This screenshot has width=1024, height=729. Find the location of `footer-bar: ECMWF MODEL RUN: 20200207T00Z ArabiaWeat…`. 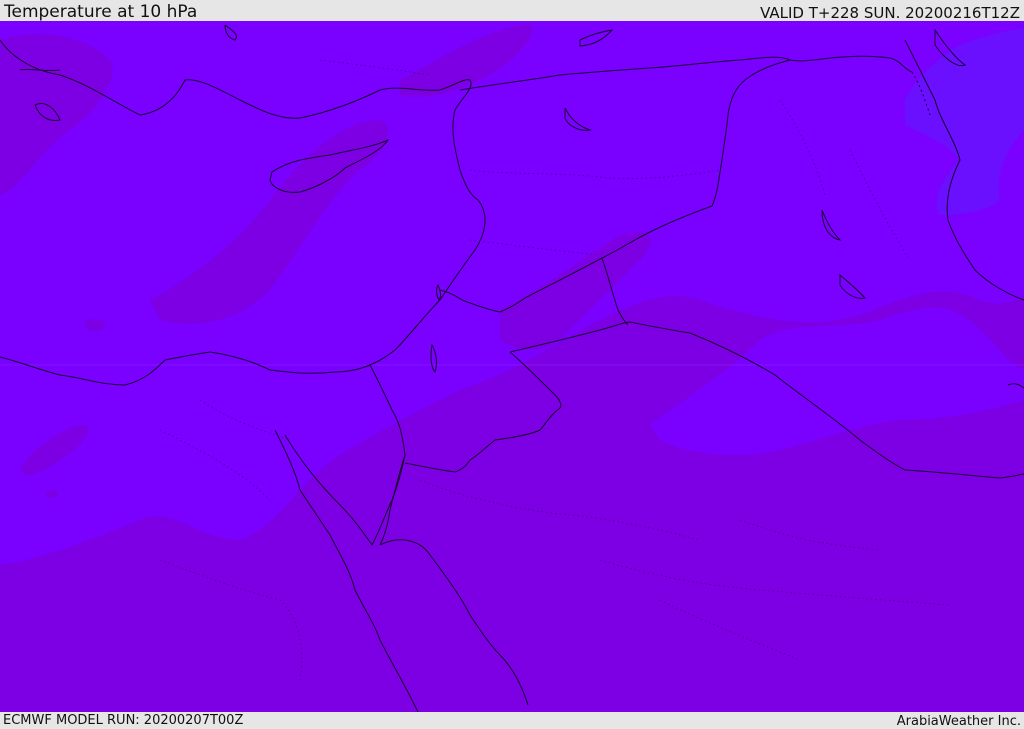

footer-bar: ECMWF MODEL RUN: 20200207T00Z ArabiaWeat… is located at coordinates (512, 720).